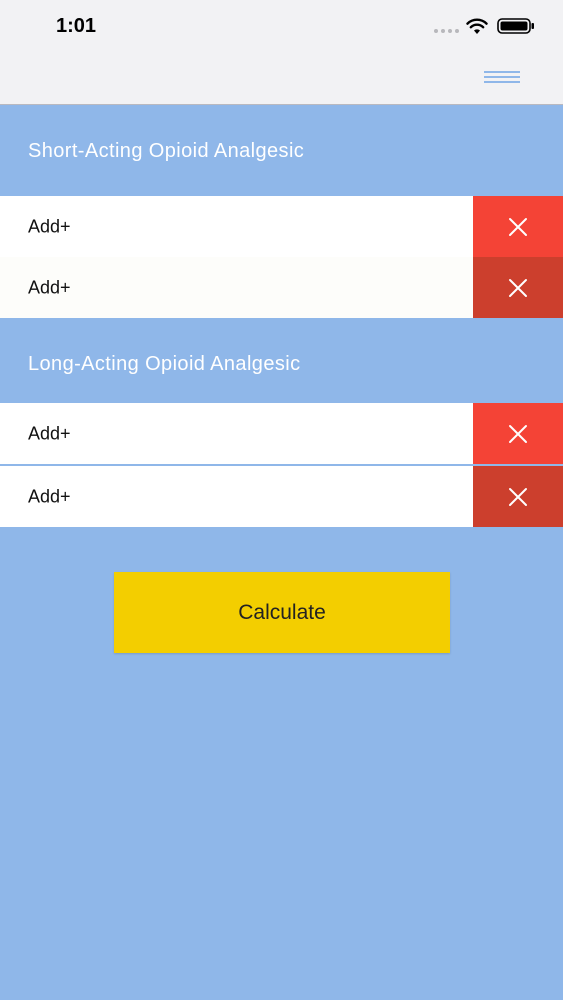 The image size is (563, 1000). Describe the element at coordinates (515, 26) in the screenshot. I see `battery-icon` at that location.